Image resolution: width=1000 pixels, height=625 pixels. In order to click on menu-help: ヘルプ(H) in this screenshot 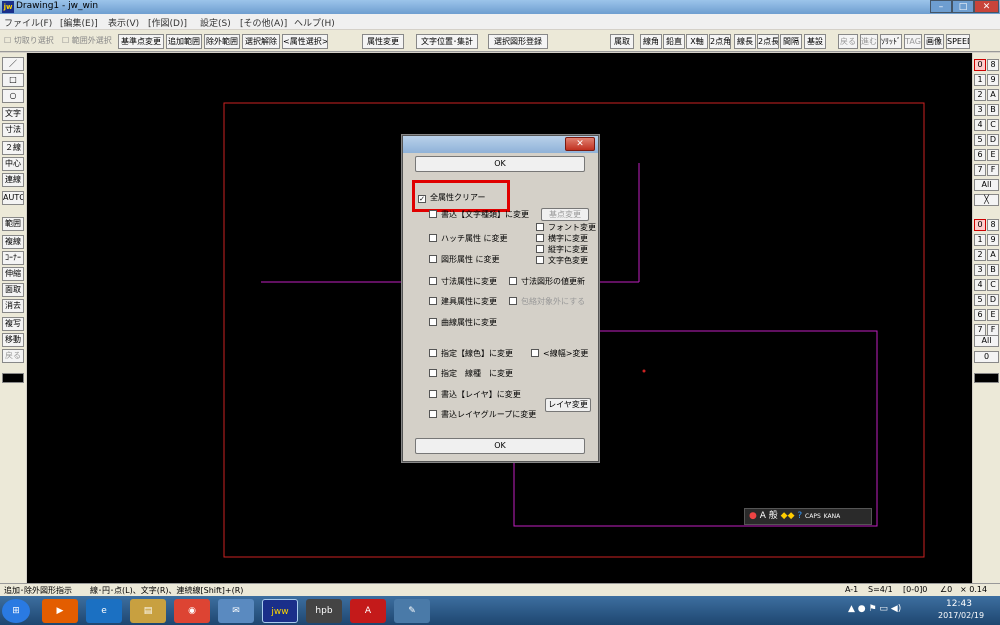, I will do `click(314, 22)`.